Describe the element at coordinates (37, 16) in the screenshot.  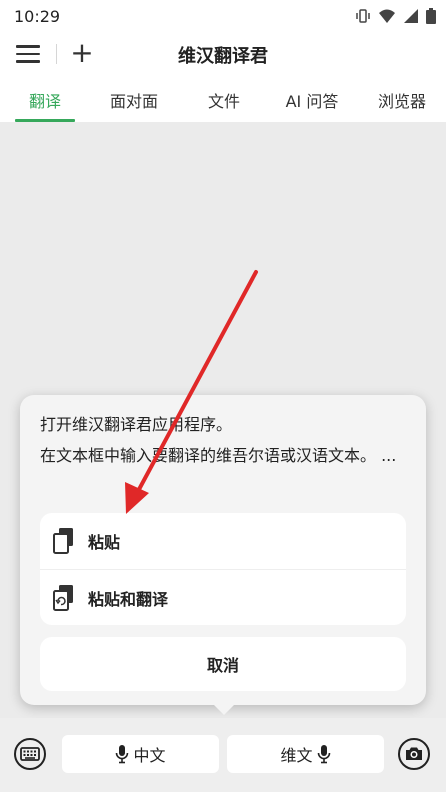
I see `status-time: 10:29` at that location.